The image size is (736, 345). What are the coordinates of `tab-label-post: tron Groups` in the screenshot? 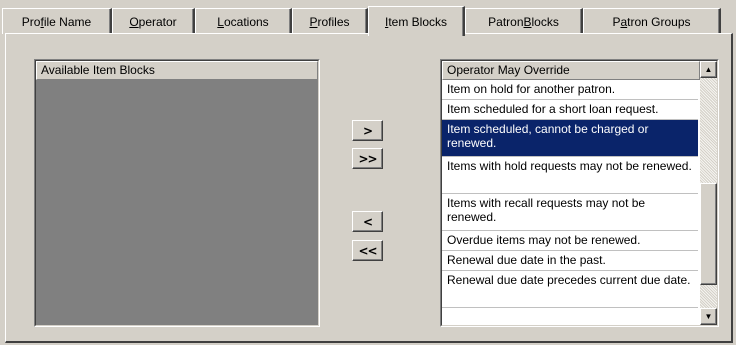 It's located at (659, 21).